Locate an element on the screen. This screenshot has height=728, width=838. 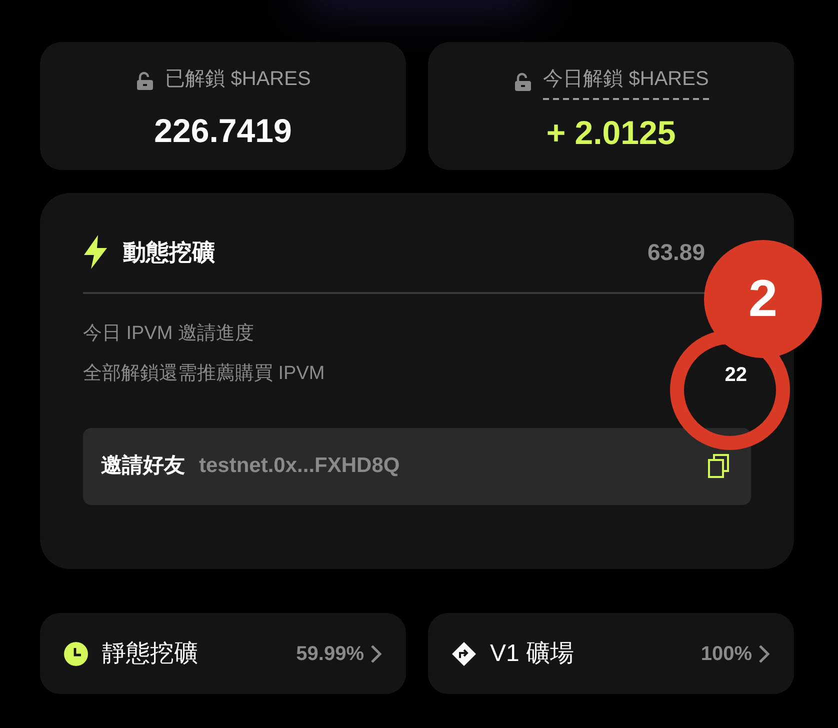
stat-label: 今日解鎖 $HARES is located at coordinates (626, 82).